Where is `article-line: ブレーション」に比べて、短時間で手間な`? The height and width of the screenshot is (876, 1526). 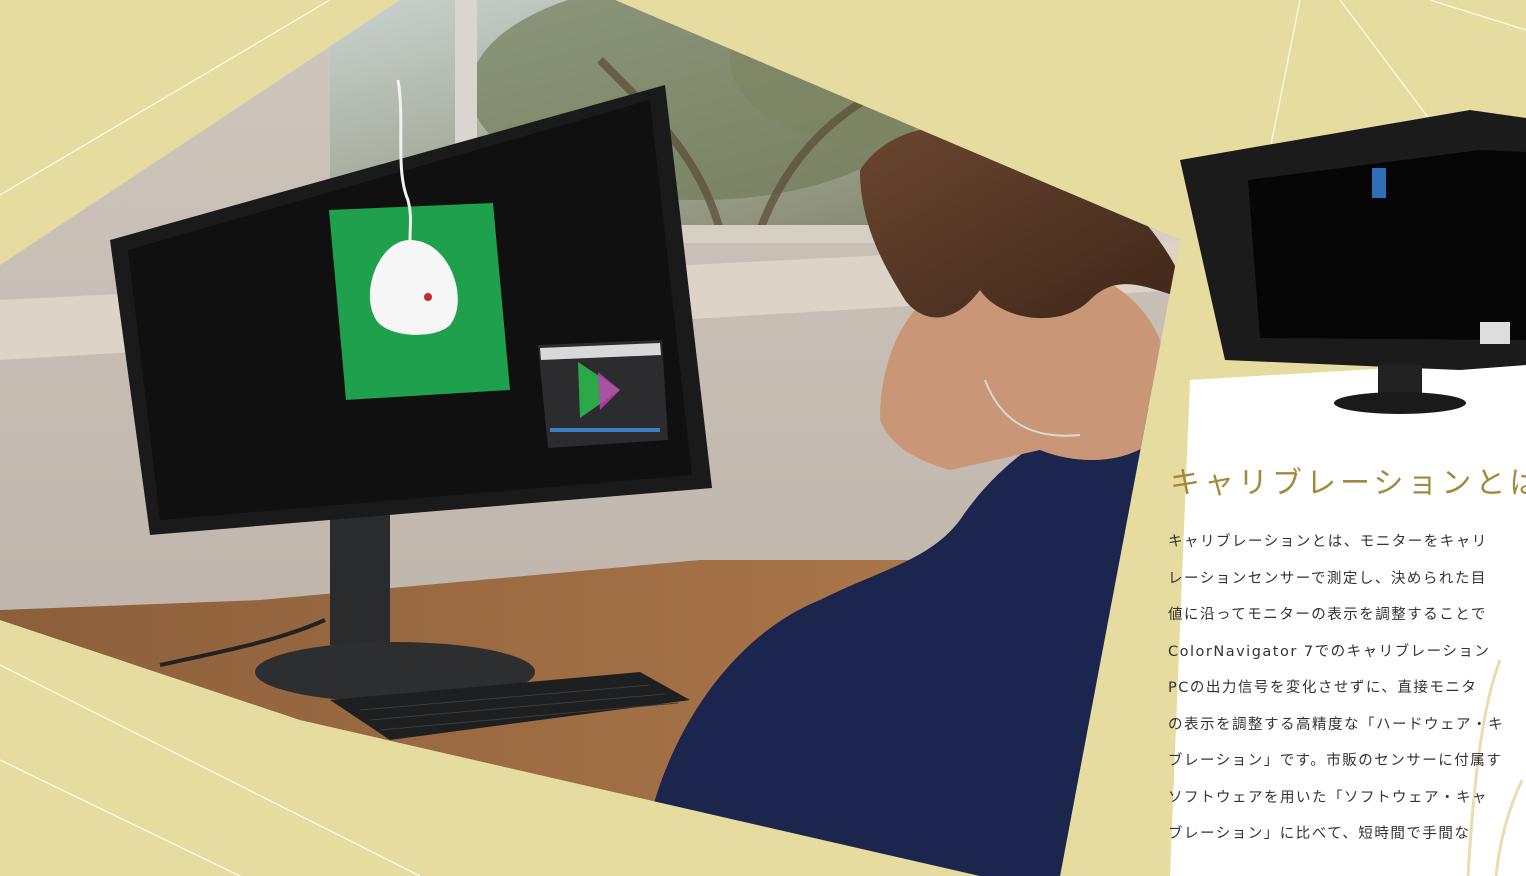 article-line: ブレーション」に比べて、短時間で手間な is located at coordinates (1319, 834).